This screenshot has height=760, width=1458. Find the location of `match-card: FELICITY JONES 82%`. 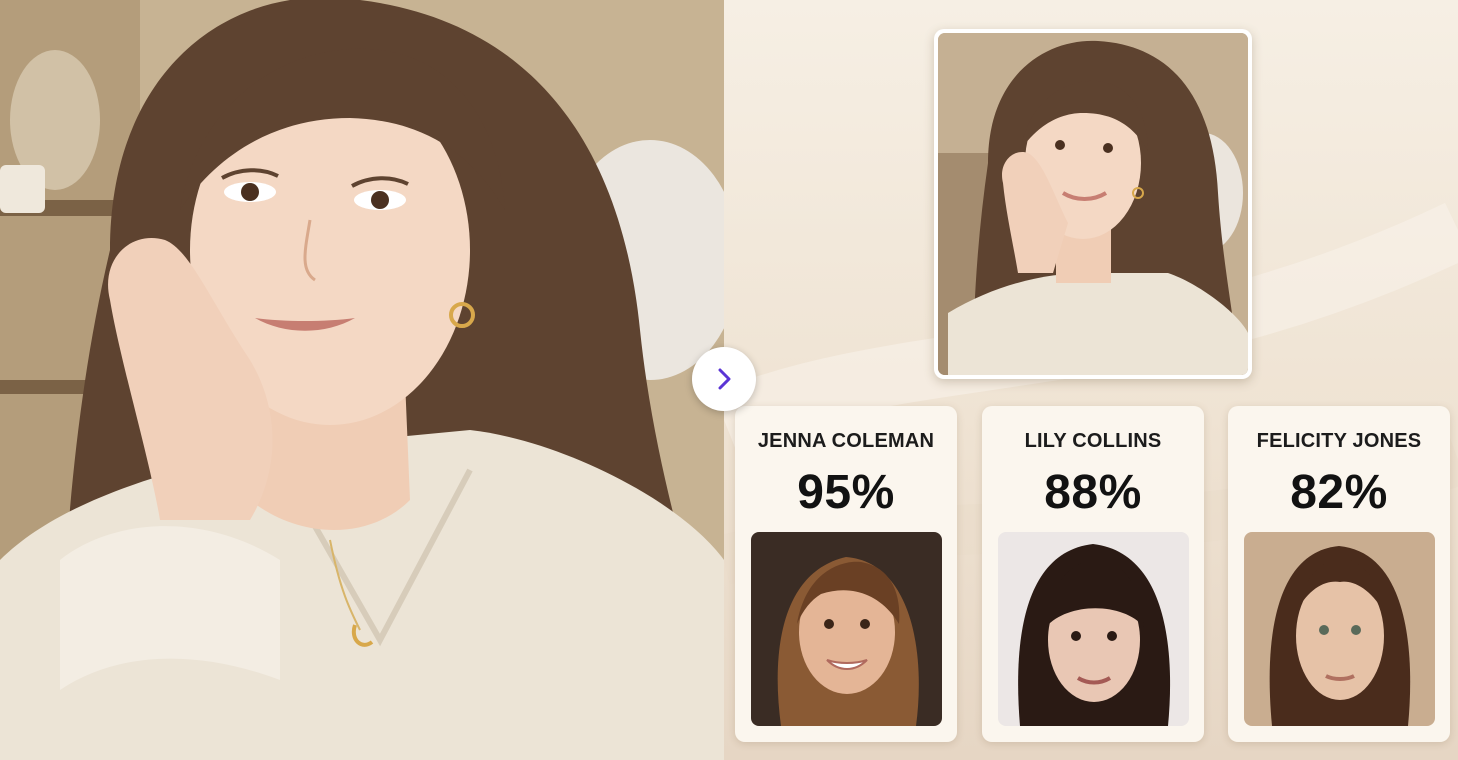

match-card: FELICITY JONES 82% is located at coordinates (1339, 574).